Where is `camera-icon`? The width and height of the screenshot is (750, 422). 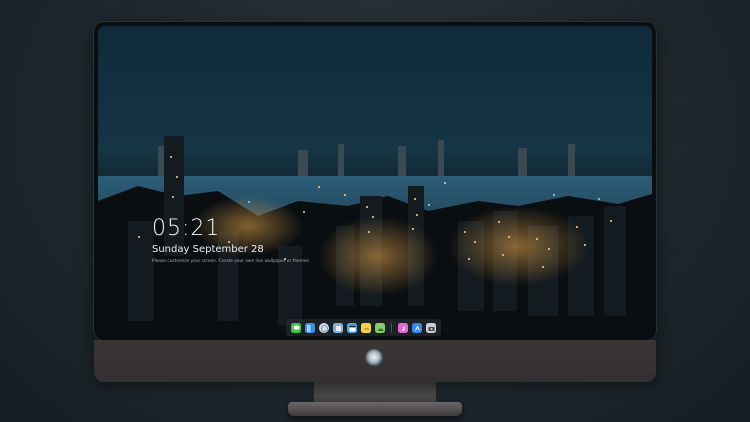 camera-icon is located at coordinates (431, 328).